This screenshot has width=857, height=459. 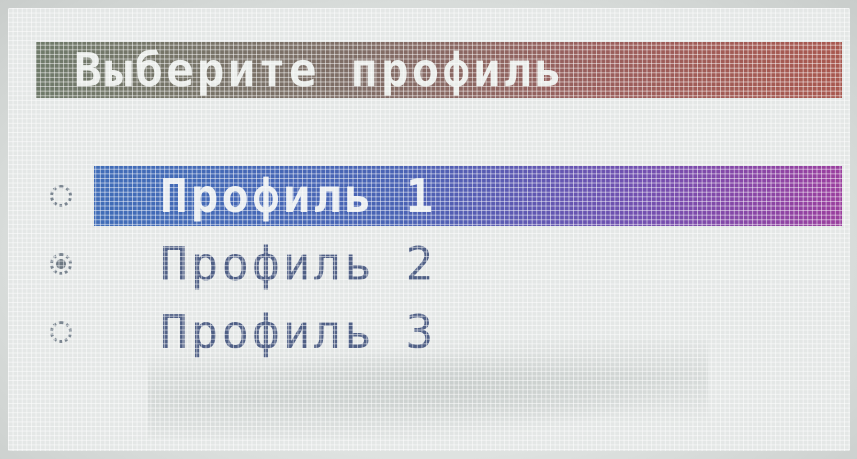 What do you see at coordinates (439, 196) in the screenshot?
I see `menu-item-profile-1: Профиль 1` at bounding box center [439, 196].